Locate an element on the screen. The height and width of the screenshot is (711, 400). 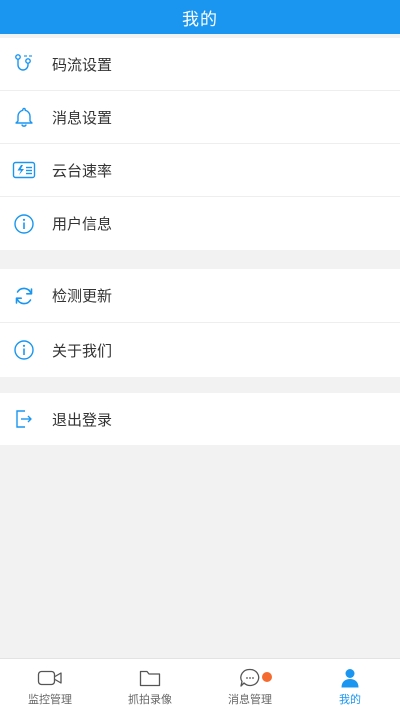
settings-group-3: 退出登录 is located at coordinates (200, 419).